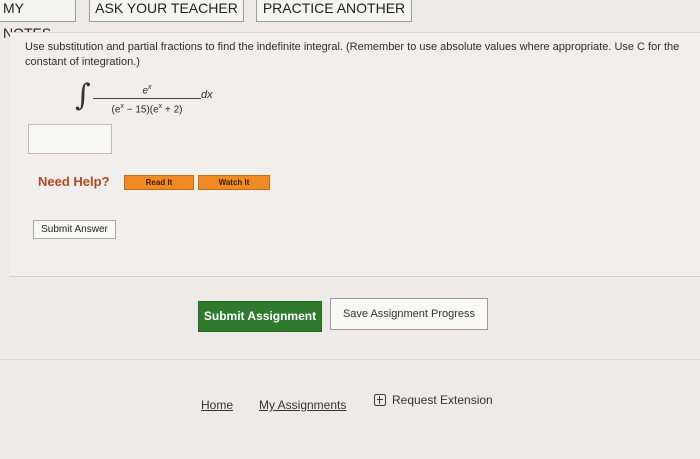 The height and width of the screenshot is (459, 700). Describe the element at coordinates (207, 95) in the screenshot. I see `differential: dx` at that location.